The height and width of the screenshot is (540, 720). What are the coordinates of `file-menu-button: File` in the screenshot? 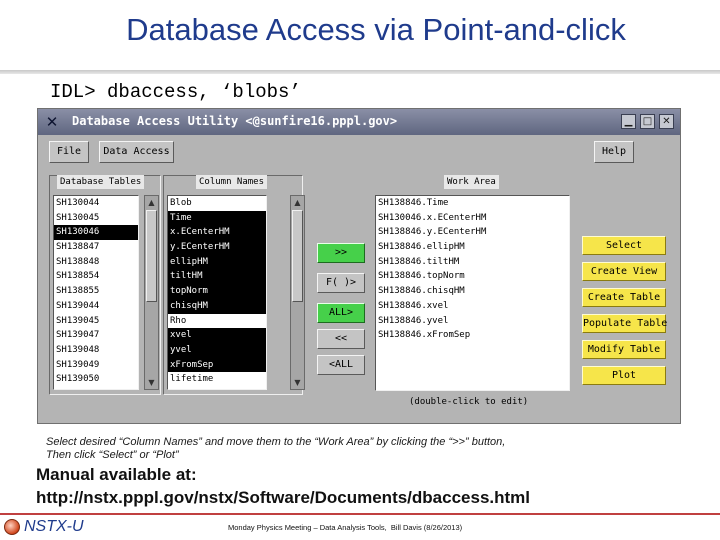 It's located at (69, 152).